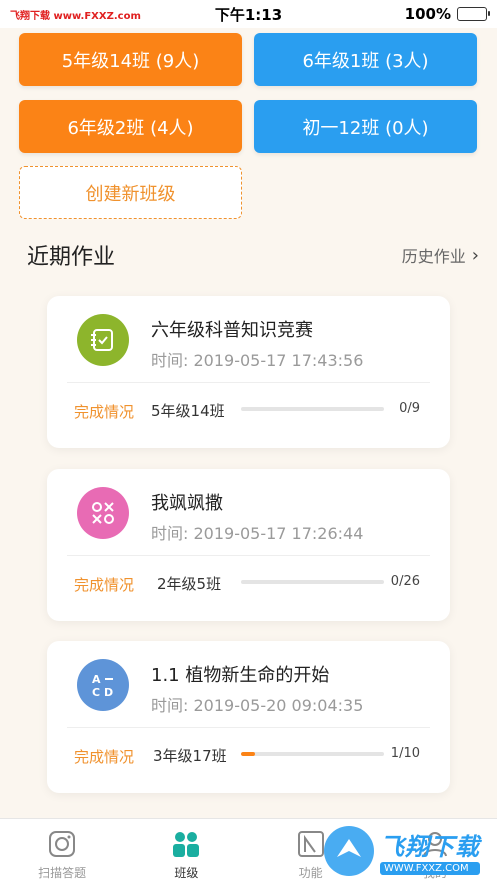  What do you see at coordinates (130, 59) in the screenshot?
I see `class-button: 5年级14班 (9人)` at bounding box center [130, 59].